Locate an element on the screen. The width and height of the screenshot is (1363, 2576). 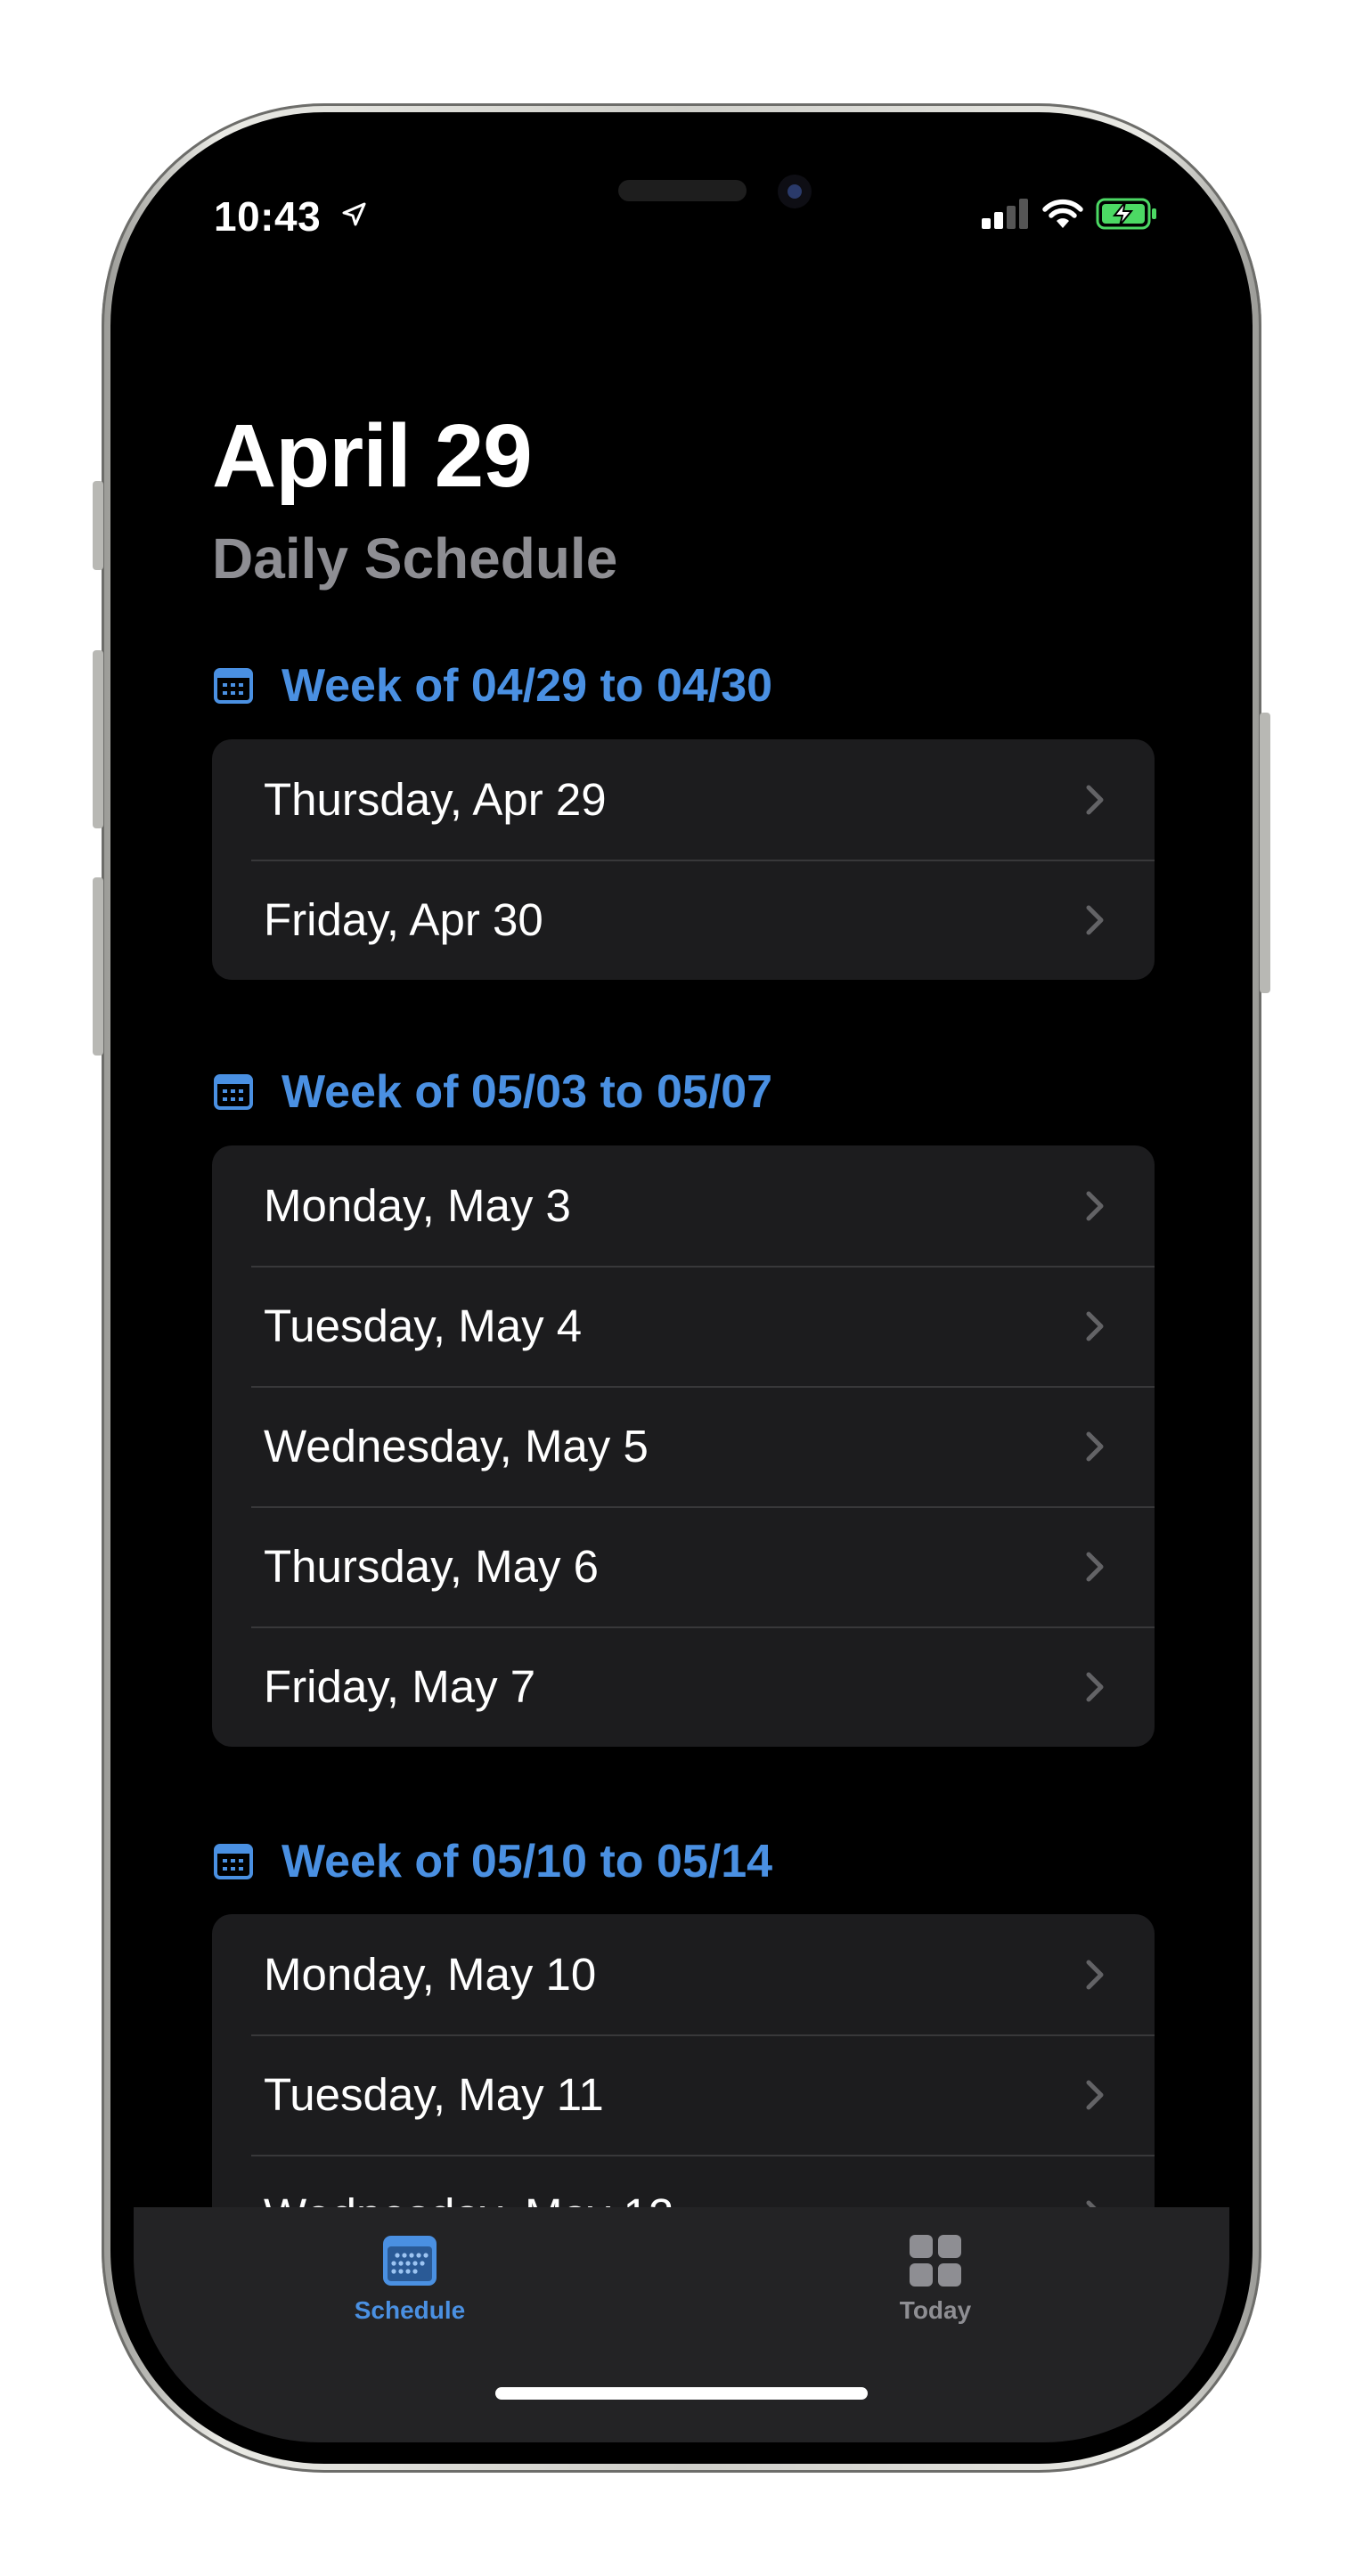
day-list-week-1: Thursday, Apr 29 Friday, Apr 30 is located at coordinates (684, 859).